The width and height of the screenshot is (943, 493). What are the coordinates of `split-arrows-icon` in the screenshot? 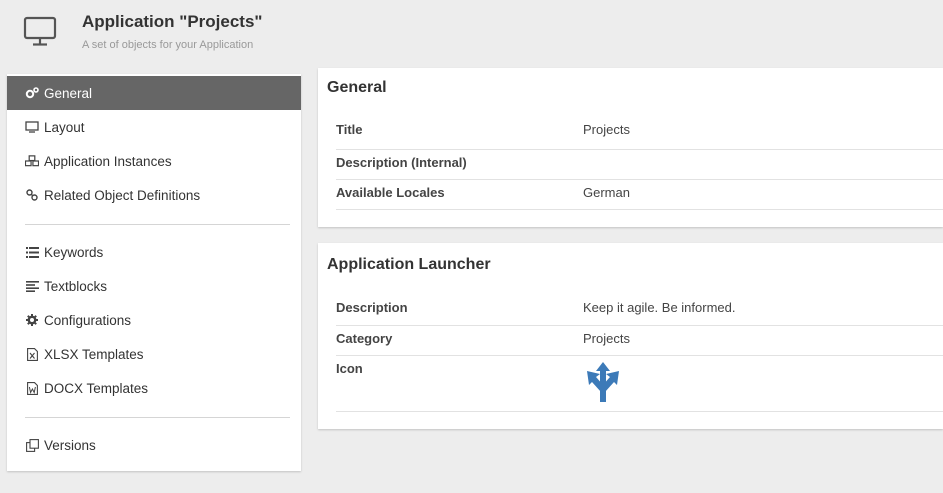 It's located at (603, 384).